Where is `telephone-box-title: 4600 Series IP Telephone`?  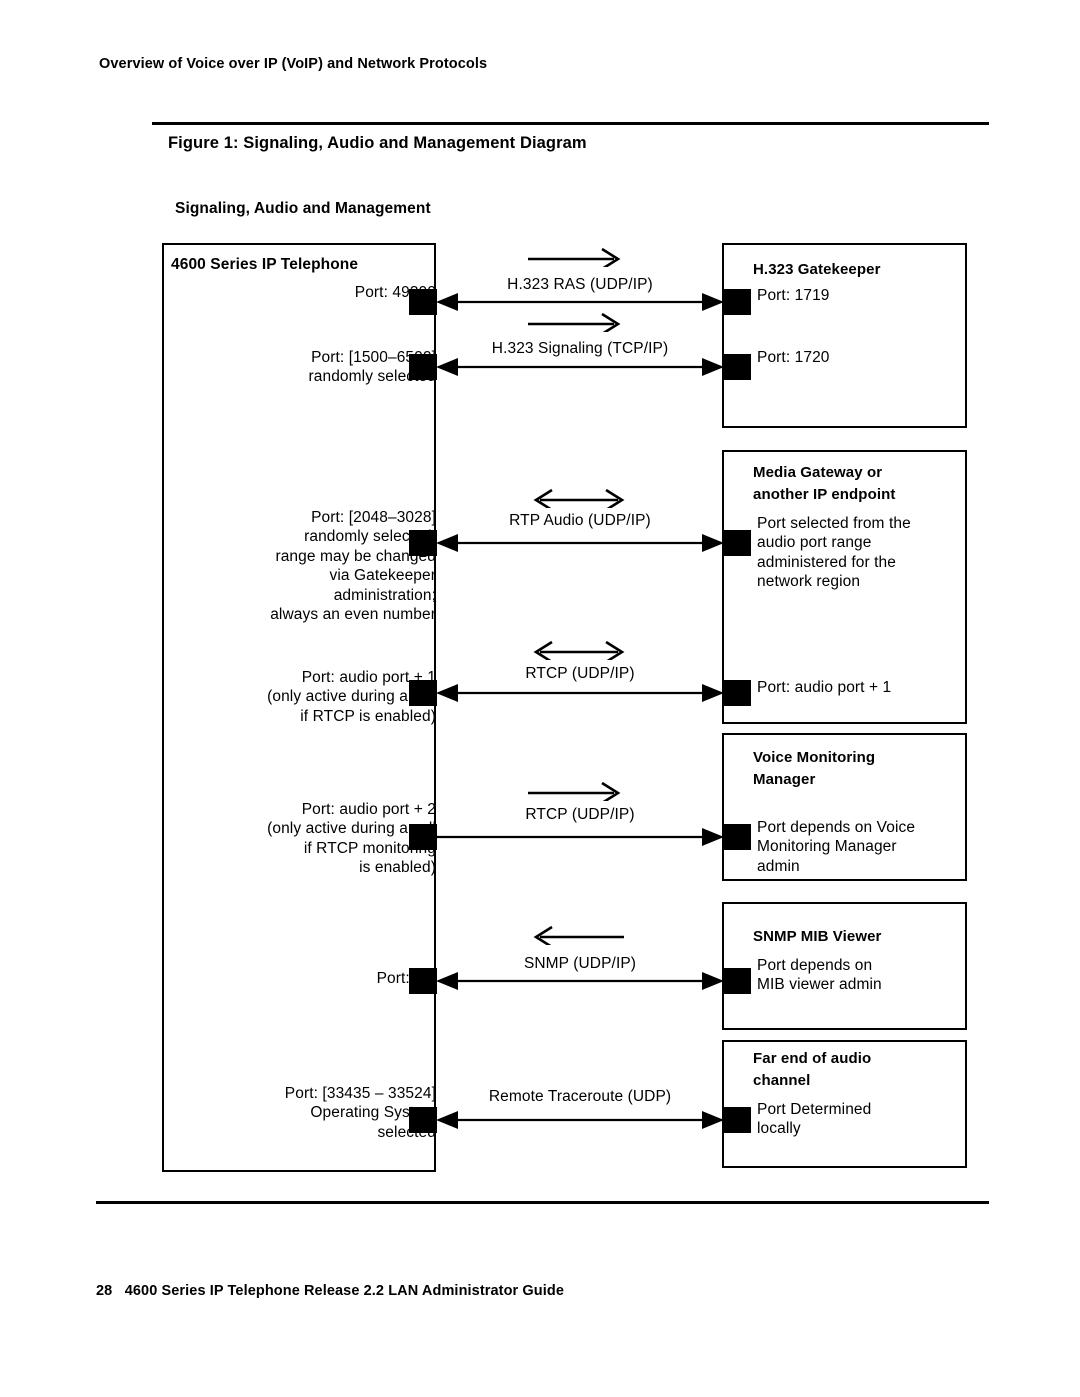 telephone-box-title: 4600 Series IP Telephone is located at coordinates (265, 264).